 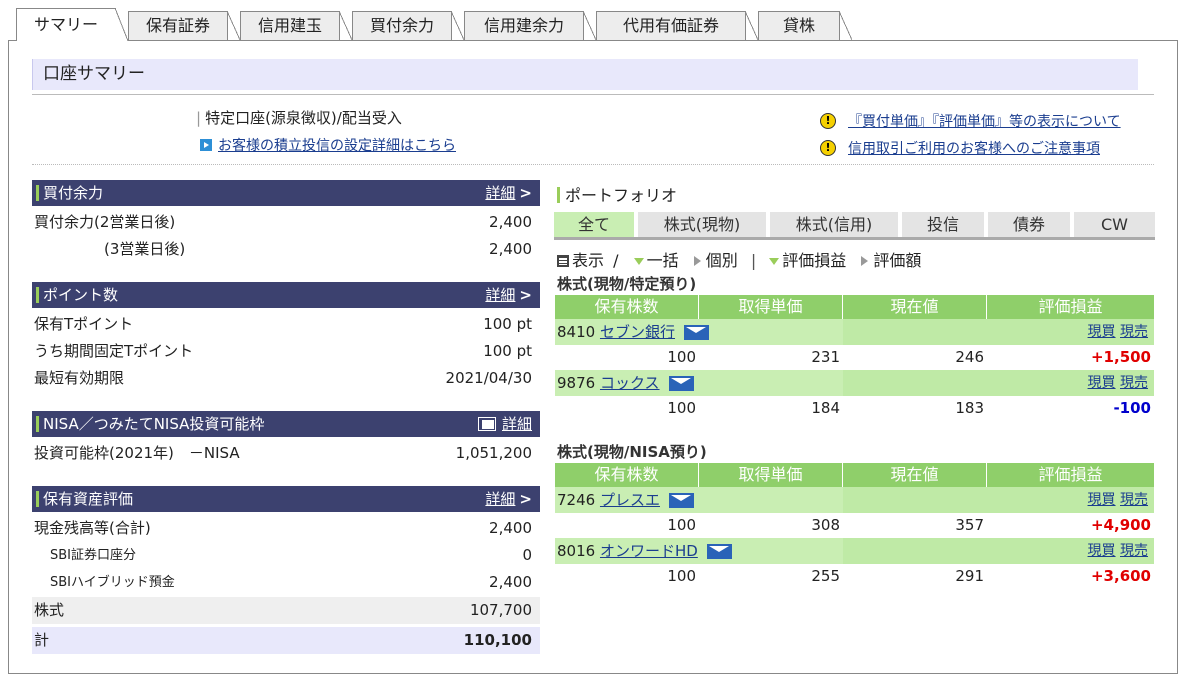 What do you see at coordinates (854, 383) in the screenshot?
I see `table-row: 9876 コックス 現買 現売` at bounding box center [854, 383].